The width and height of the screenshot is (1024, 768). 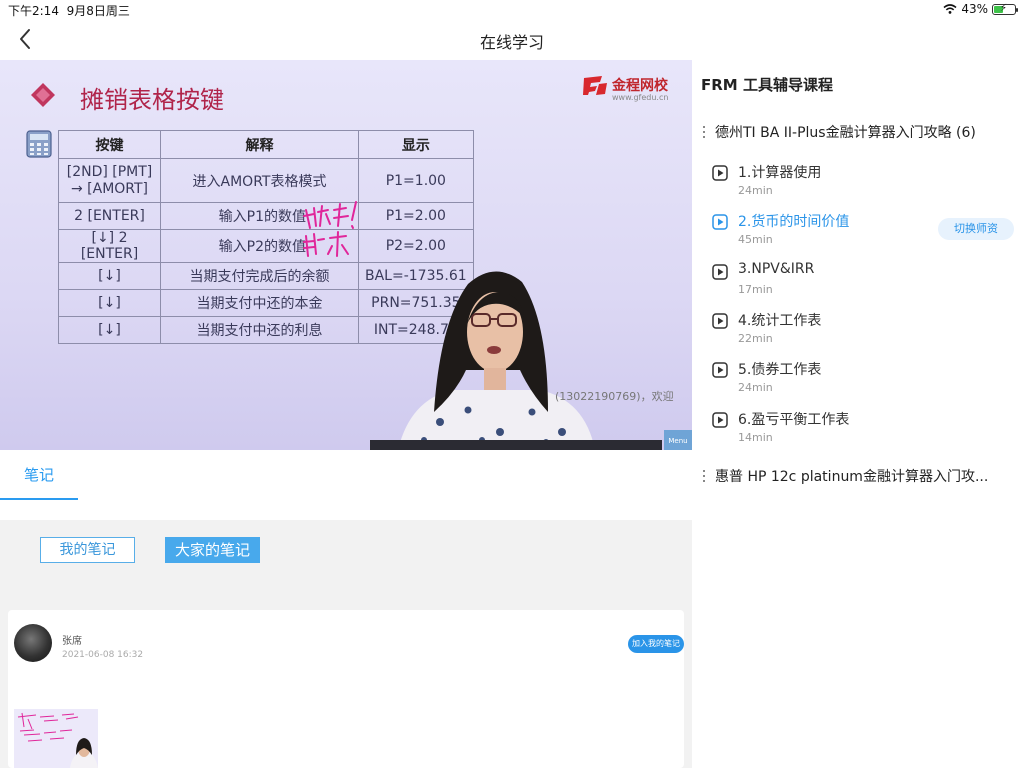 What do you see at coordinates (103, 655) in the screenshot?
I see `note-timestamp: 2021-06-08 16:32` at bounding box center [103, 655].